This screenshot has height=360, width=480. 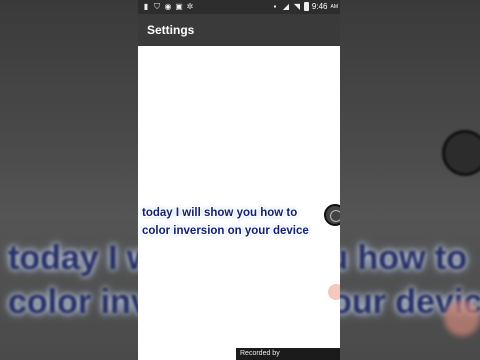 I want to click on notification-icon: ▪, so click(x=275, y=6).